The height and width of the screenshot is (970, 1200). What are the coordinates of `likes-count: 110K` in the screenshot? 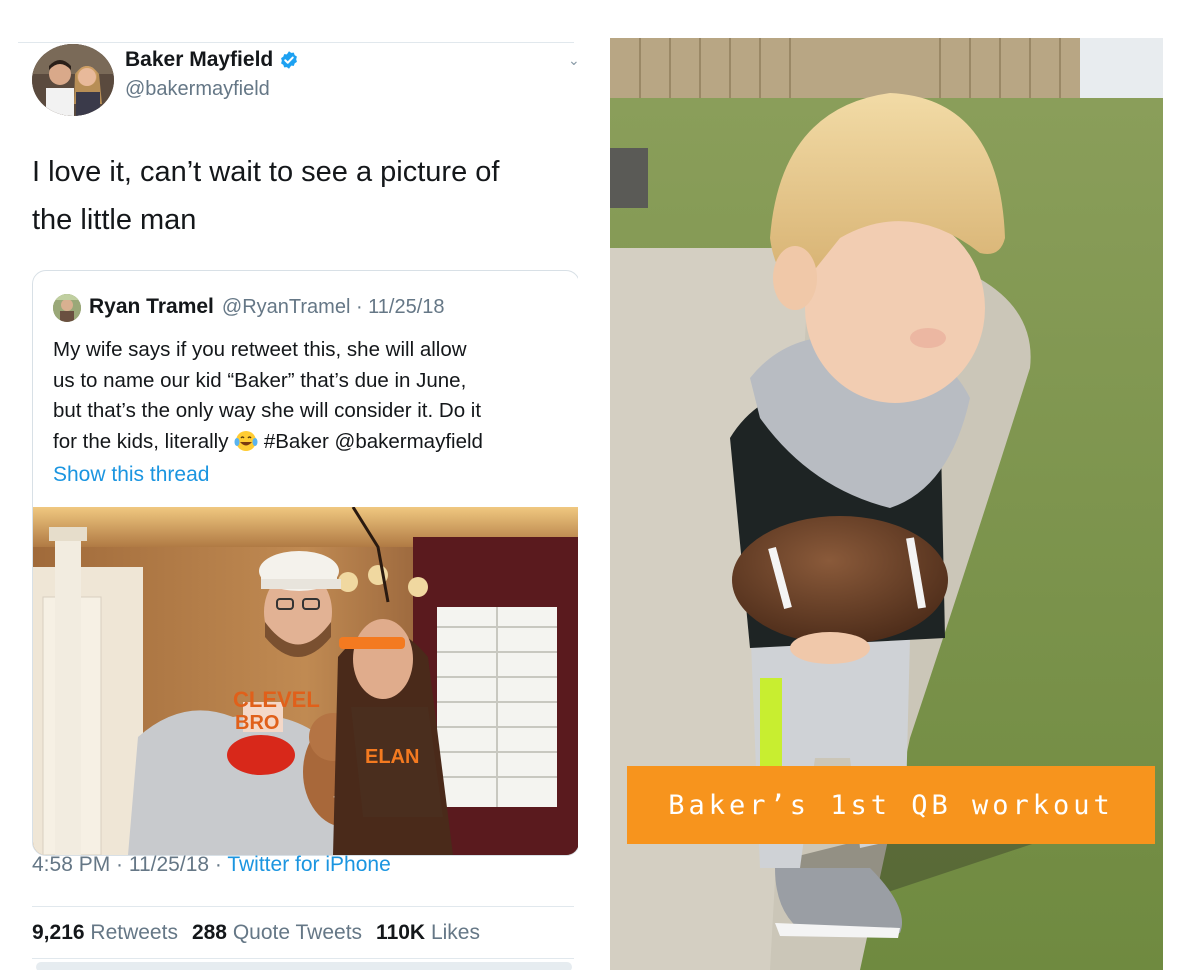 It's located at (401, 932).